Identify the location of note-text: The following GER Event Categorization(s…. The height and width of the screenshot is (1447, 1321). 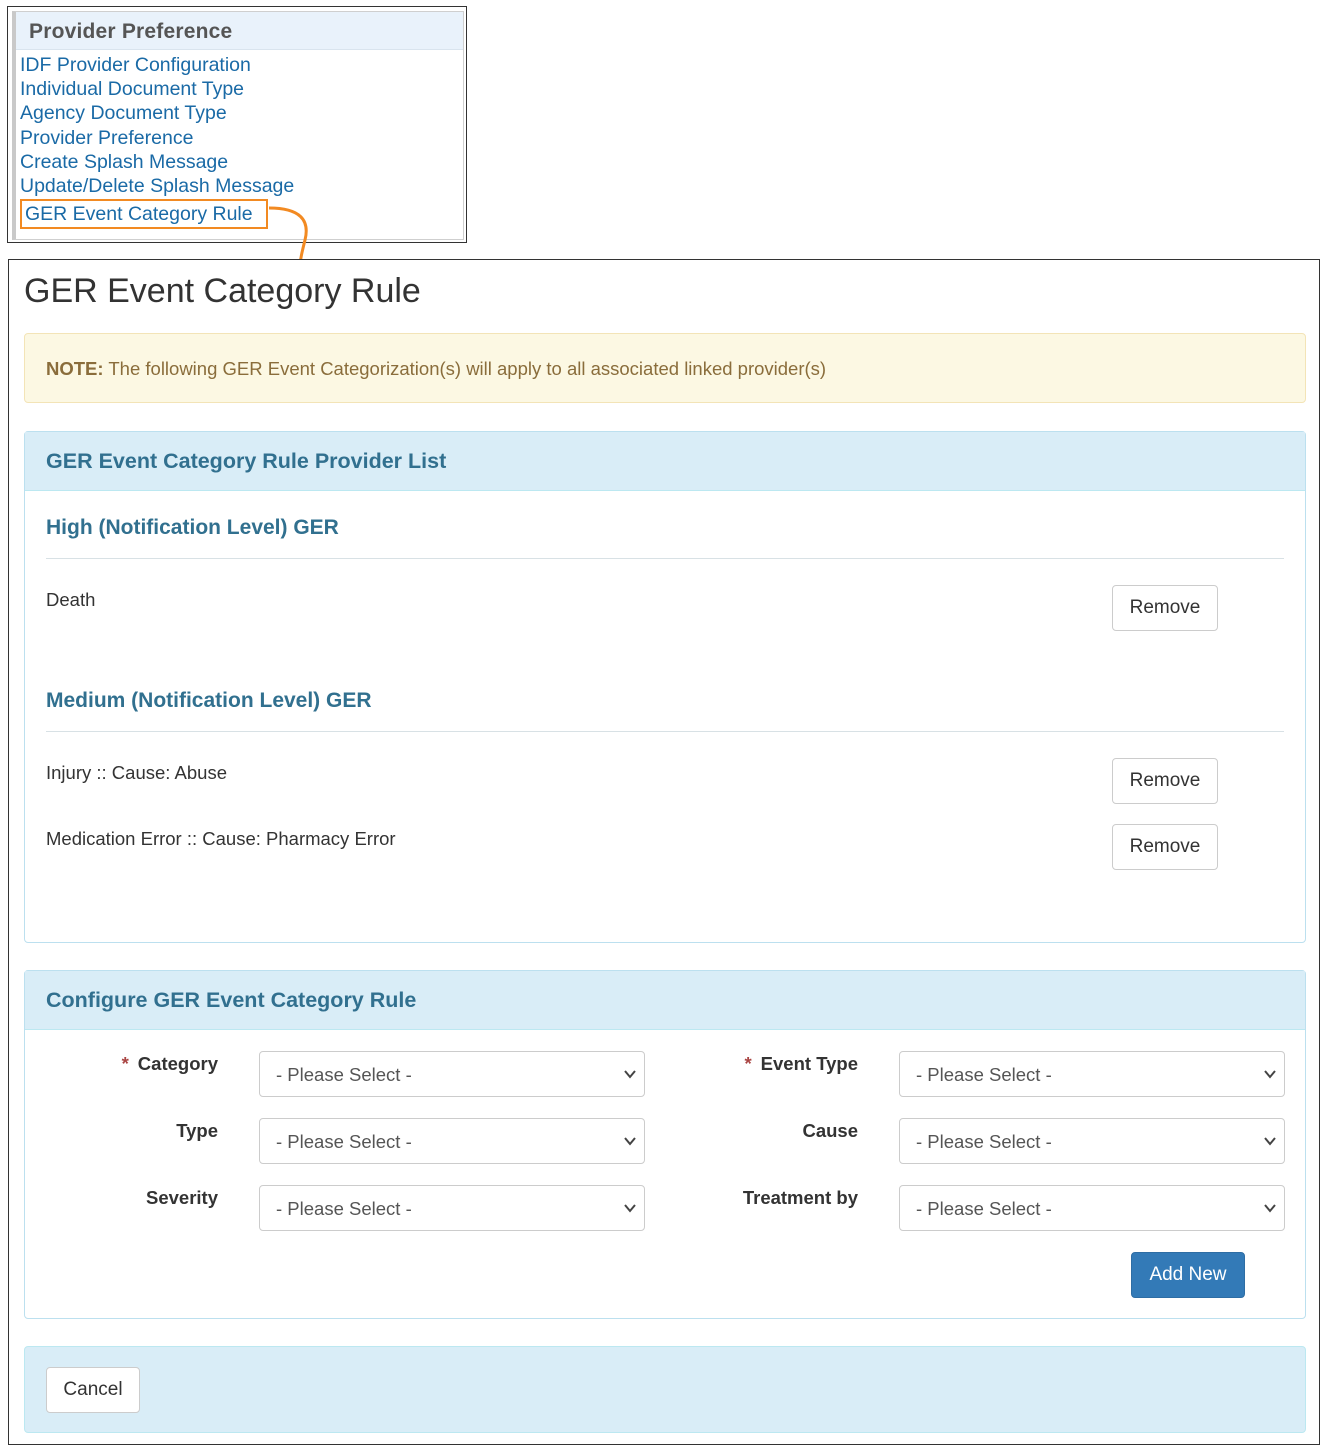
(465, 368).